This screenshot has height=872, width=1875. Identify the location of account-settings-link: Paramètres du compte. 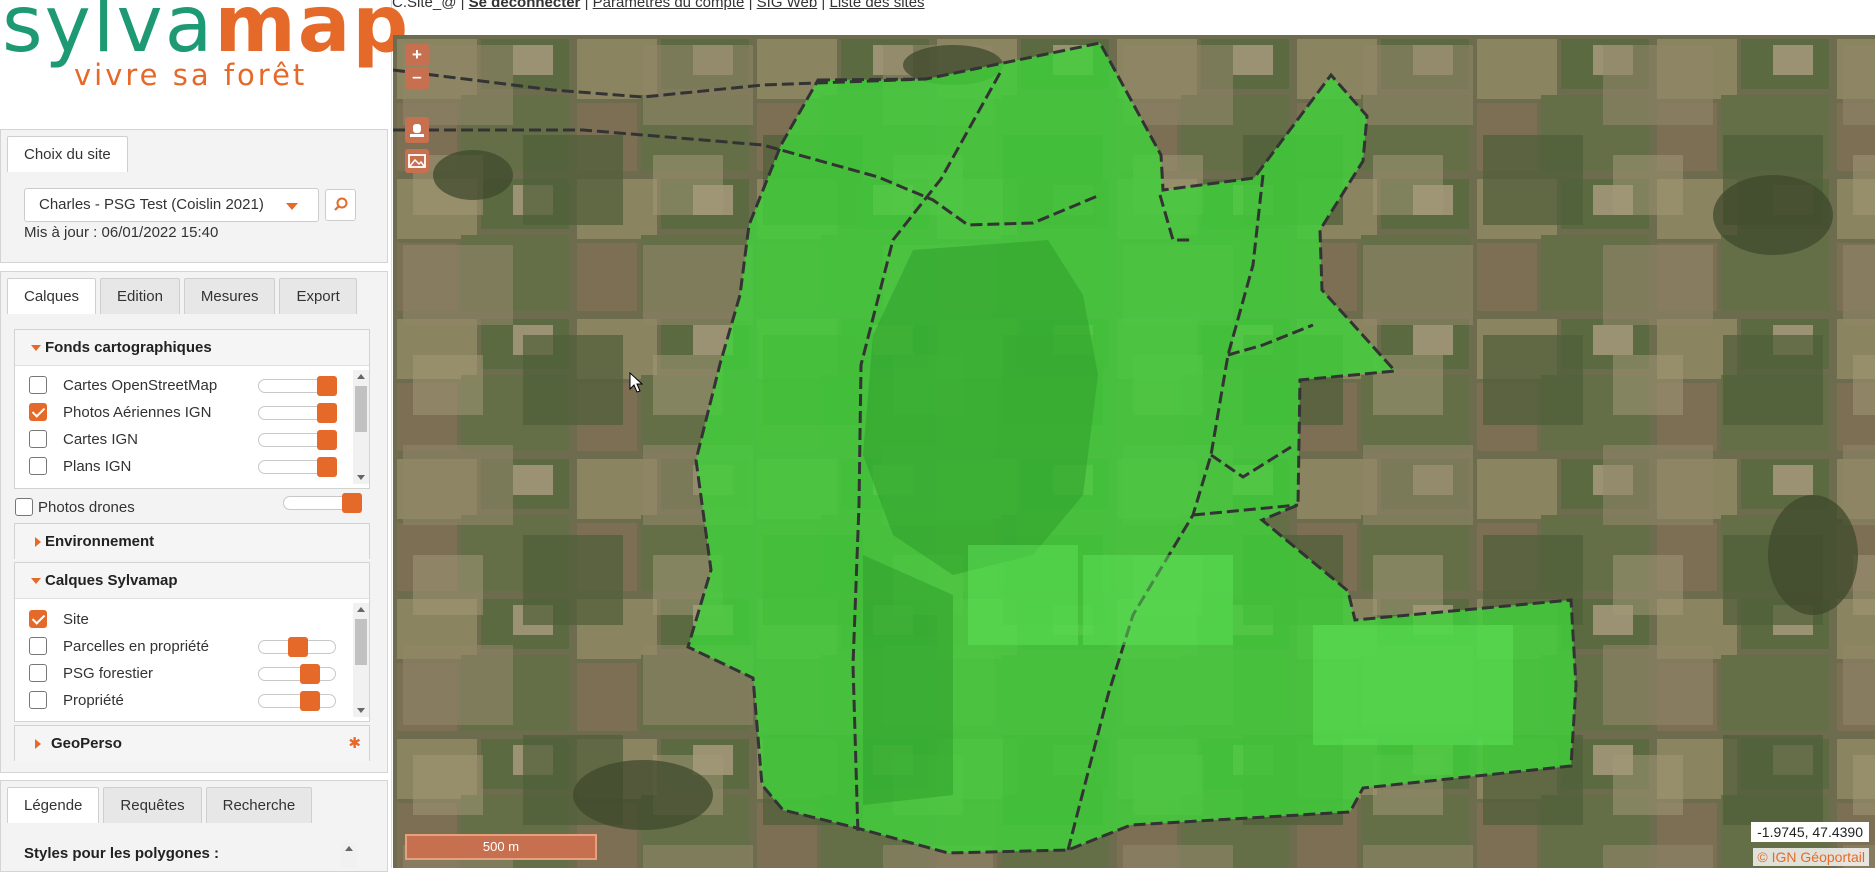
(669, 5).